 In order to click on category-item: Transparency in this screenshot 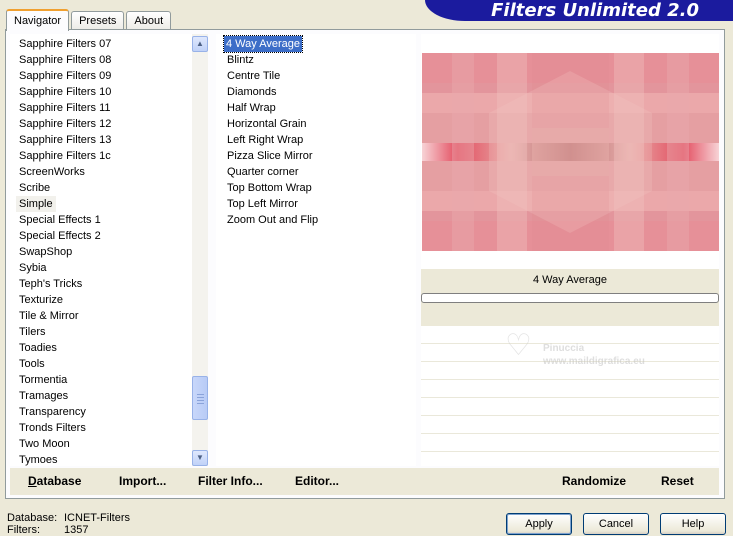, I will do `click(52, 412)`.